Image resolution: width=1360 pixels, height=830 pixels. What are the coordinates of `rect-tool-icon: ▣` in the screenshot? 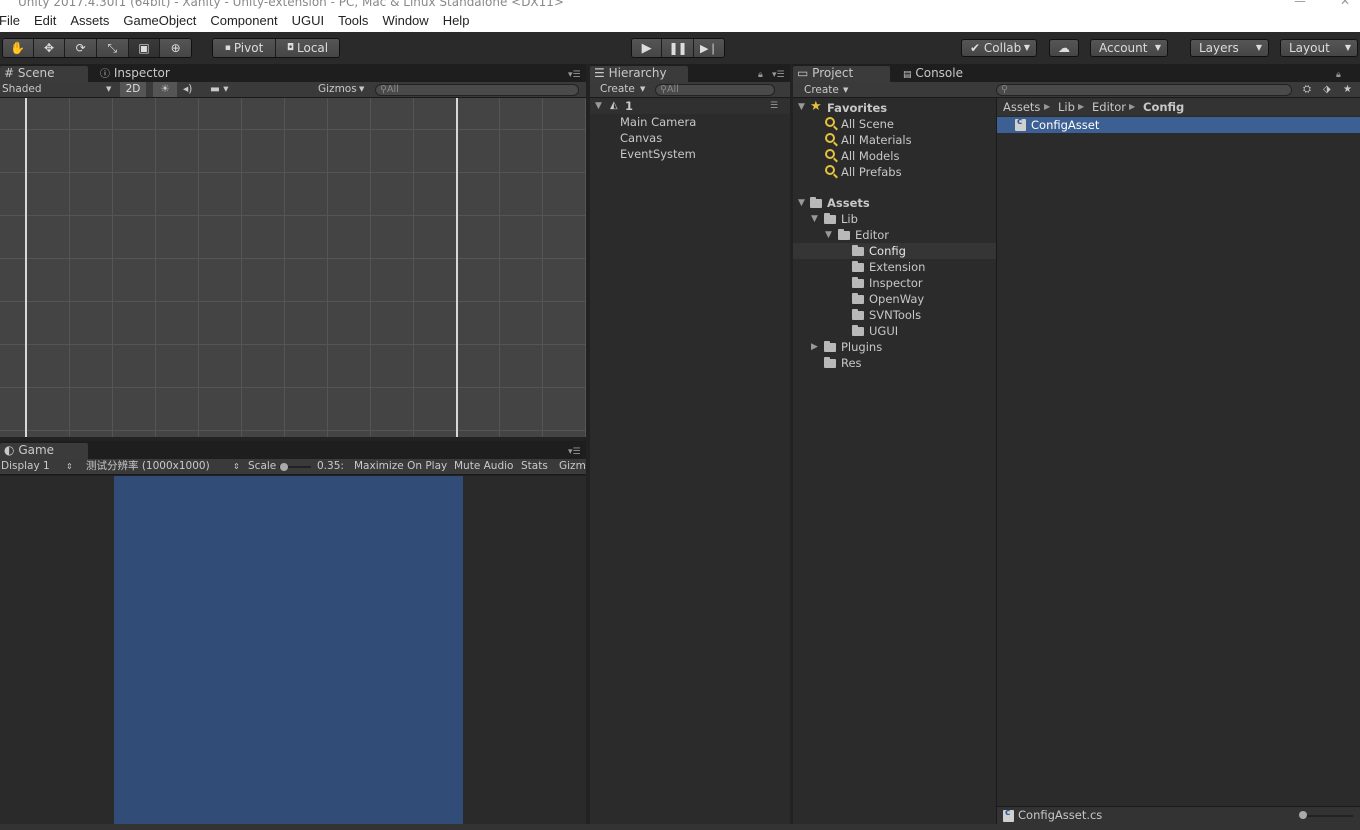 It's located at (144, 48).